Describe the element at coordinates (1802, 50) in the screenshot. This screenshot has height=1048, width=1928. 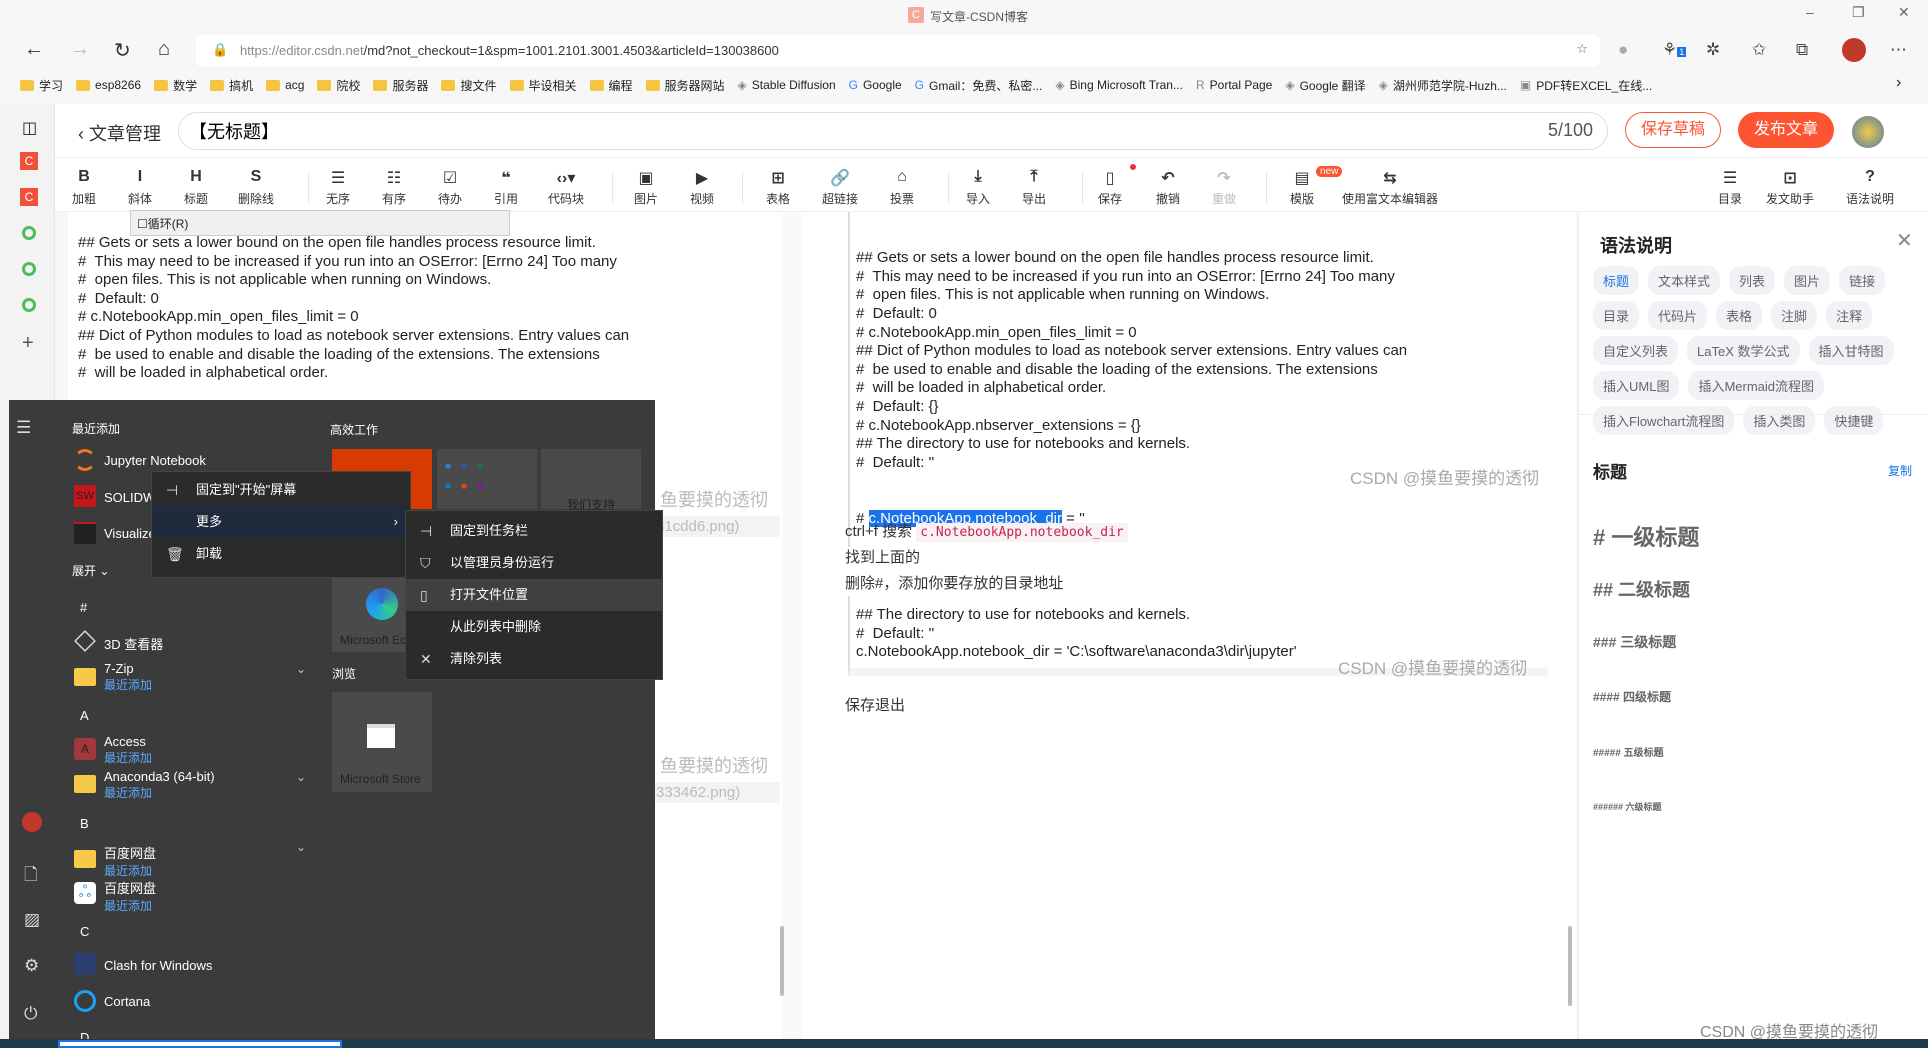
I see `collections-icon: ⧉` at that location.